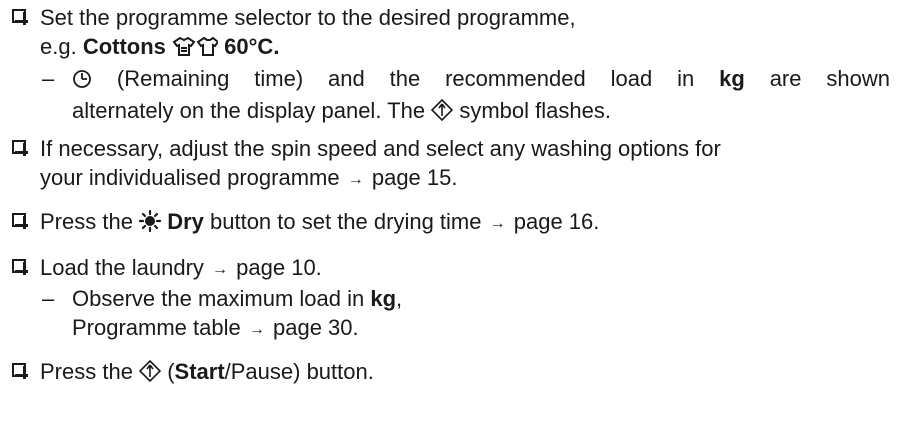 The width and height of the screenshot is (901, 421). What do you see at coordinates (190, 177) in the screenshot?
I see `step-text: your individualised programme` at bounding box center [190, 177].